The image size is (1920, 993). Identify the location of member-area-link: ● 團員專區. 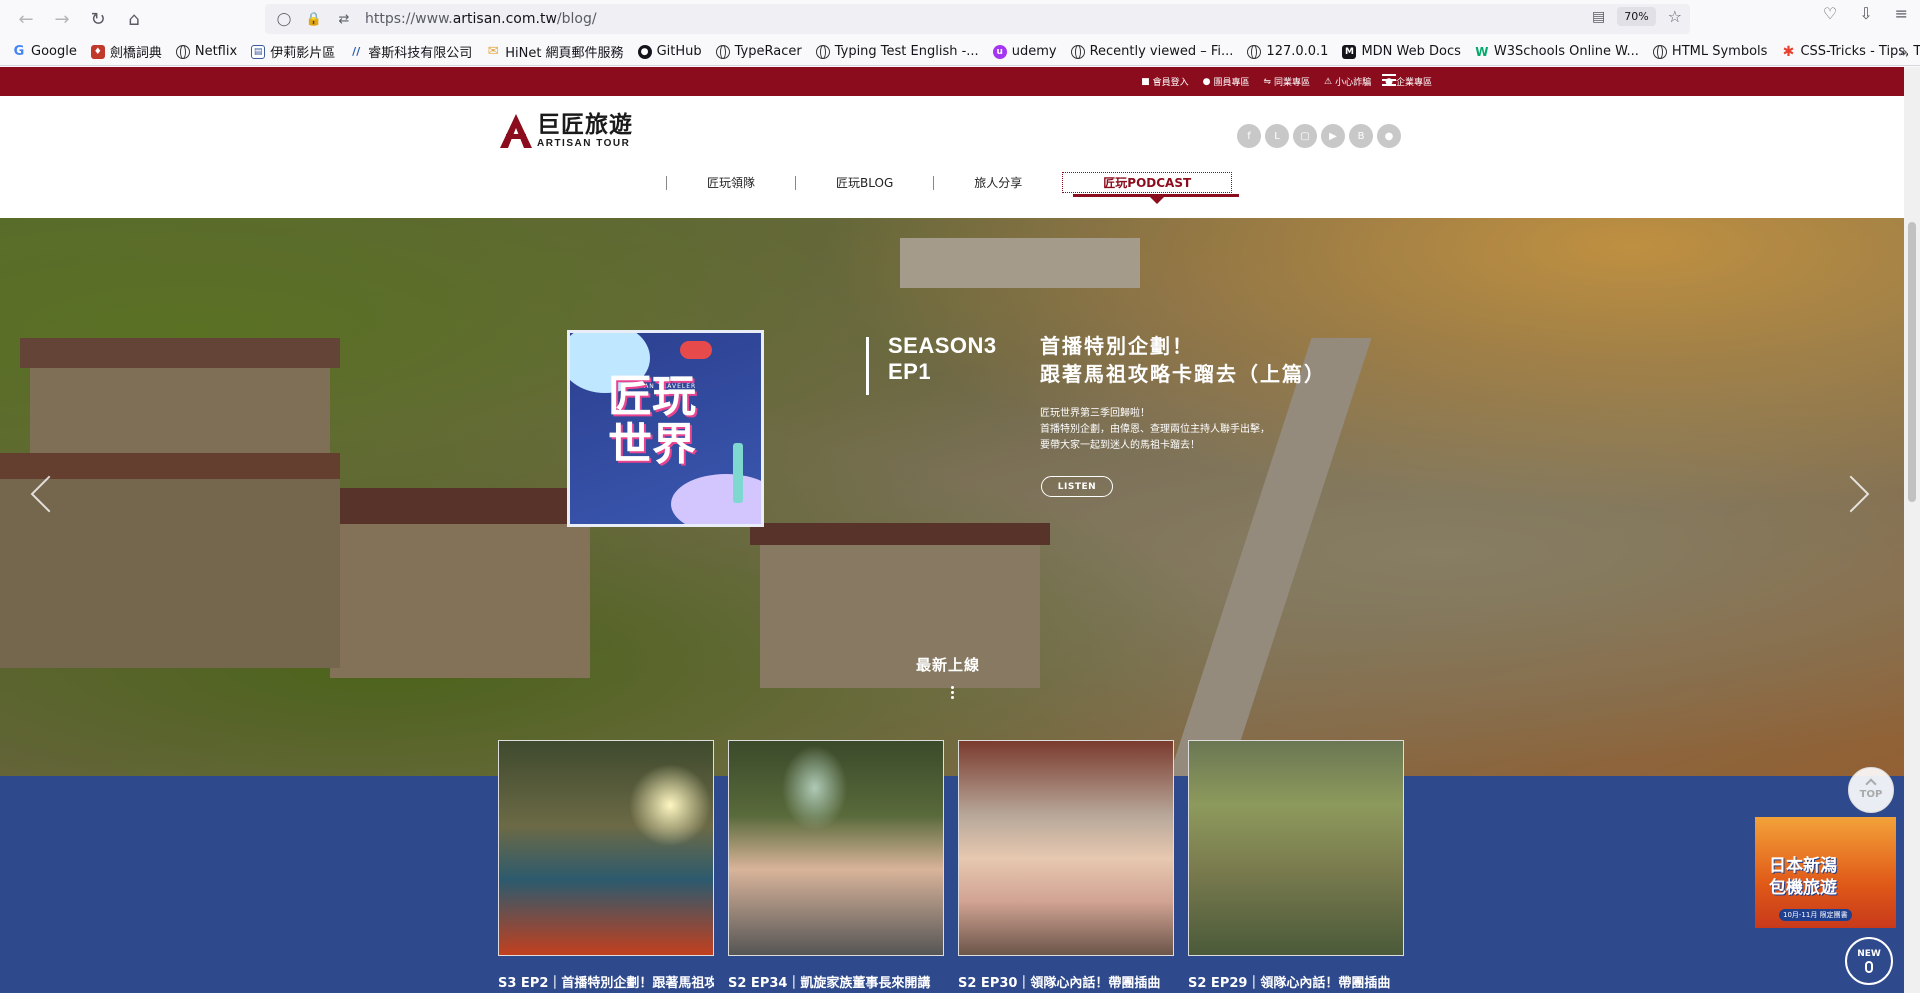
(1226, 82).